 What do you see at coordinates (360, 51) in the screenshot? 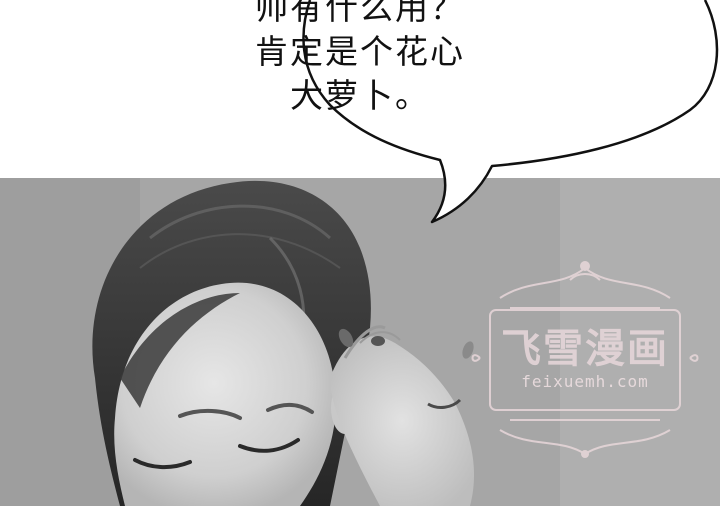
I see `speech-line-2: 肯定是个花心` at bounding box center [360, 51].